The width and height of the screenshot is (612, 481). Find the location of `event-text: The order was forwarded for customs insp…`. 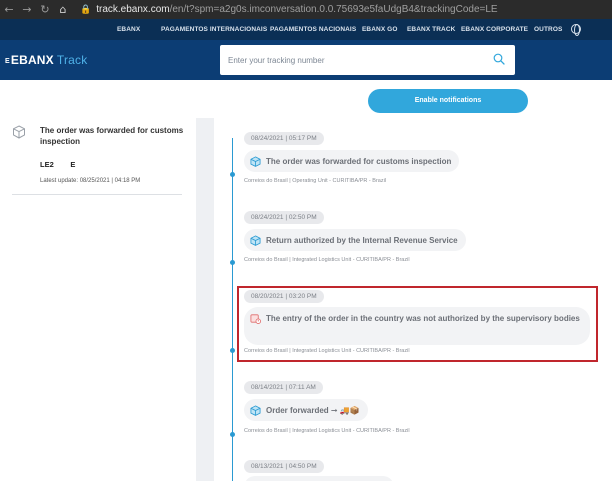

event-text: The order was forwarded for customs insp… is located at coordinates (359, 161).